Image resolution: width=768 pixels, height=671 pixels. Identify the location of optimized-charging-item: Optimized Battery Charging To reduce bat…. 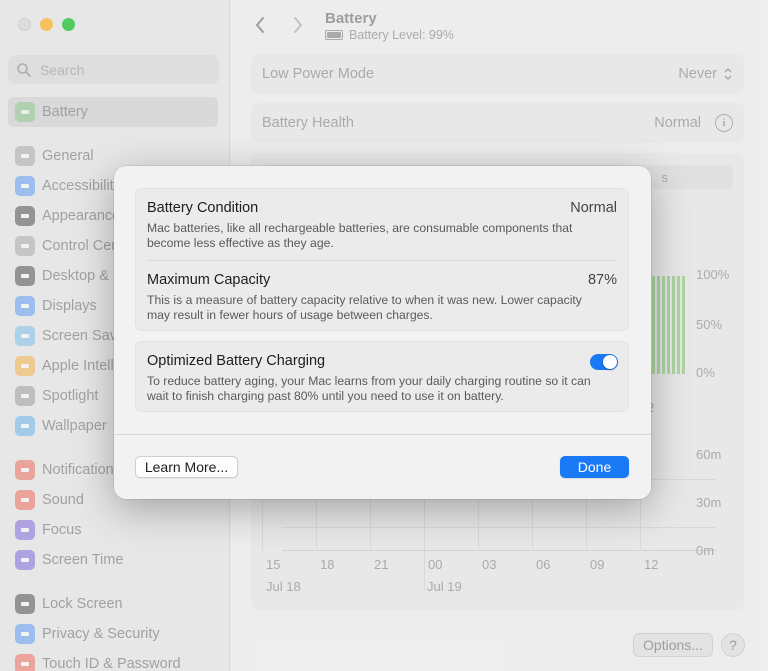
(382, 378).